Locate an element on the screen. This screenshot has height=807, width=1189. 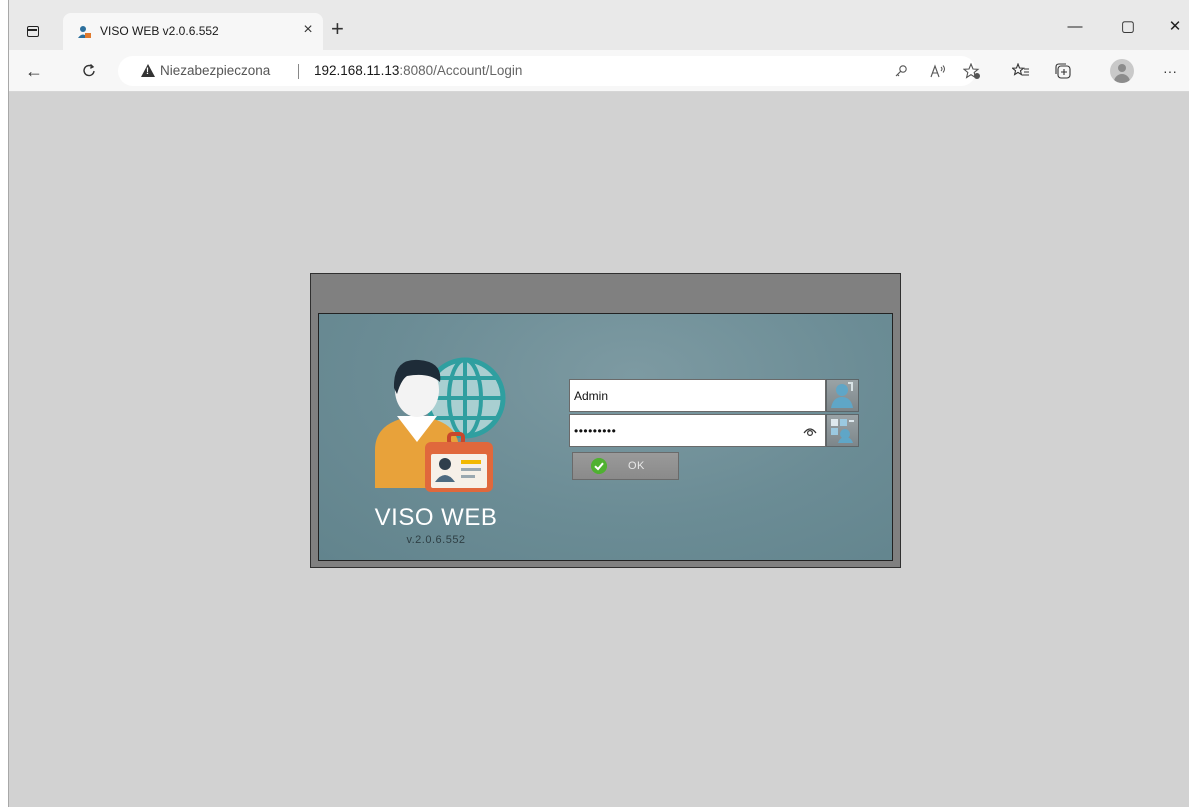
refresh-icon is located at coordinates (89, 70).